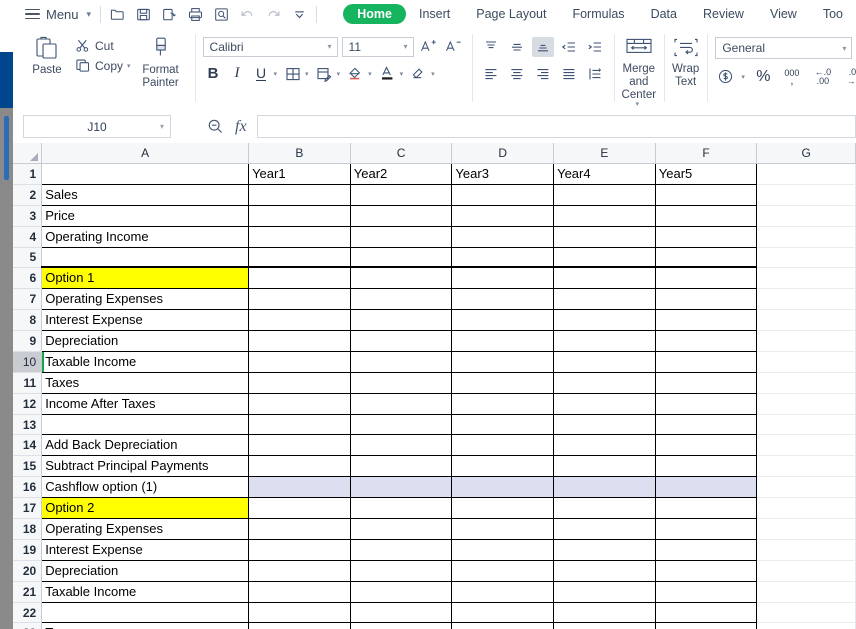  Describe the element at coordinates (299, 529) in the screenshot. I see `cell-B18` at that location.